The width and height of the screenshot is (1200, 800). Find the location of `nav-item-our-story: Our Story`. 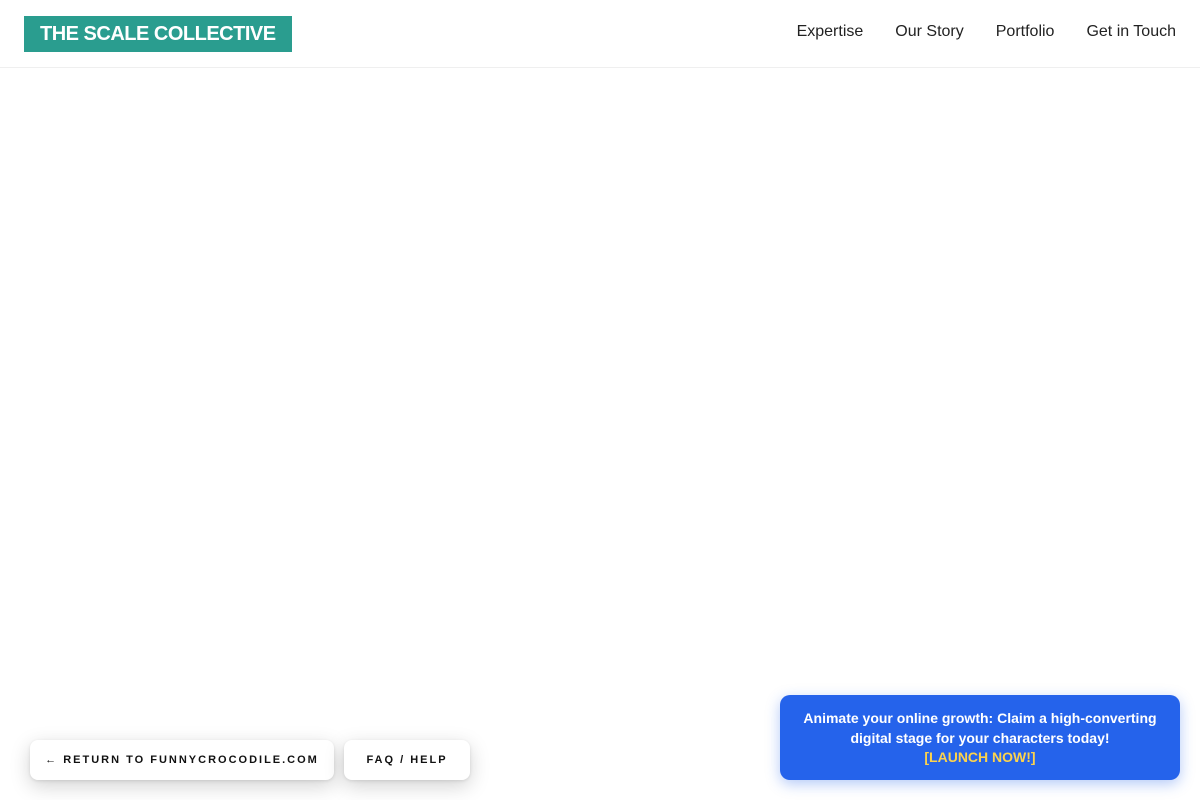

nav-item-our-story: Our Story is located at coordinates (929, 32).